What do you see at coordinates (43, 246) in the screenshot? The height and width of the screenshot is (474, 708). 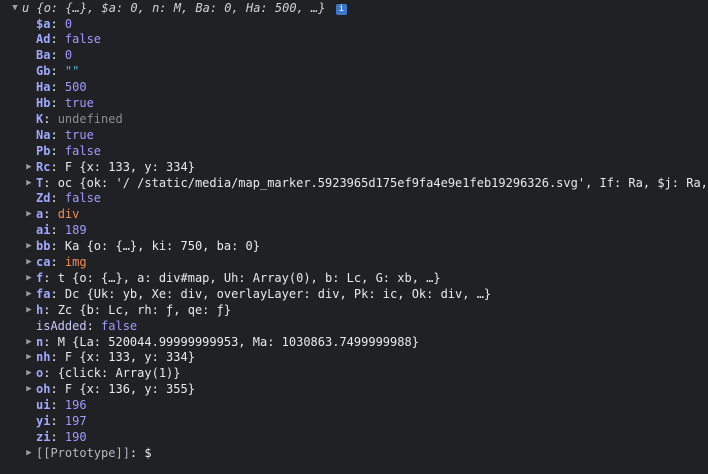 I see `property-key: bb` at bounding box center [43, 246].